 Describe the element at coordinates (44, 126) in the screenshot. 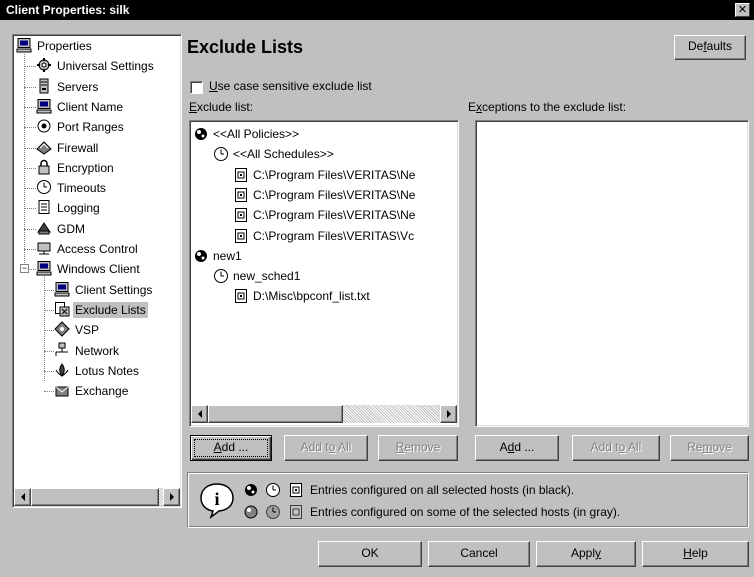

I see `port-icon` at that location.